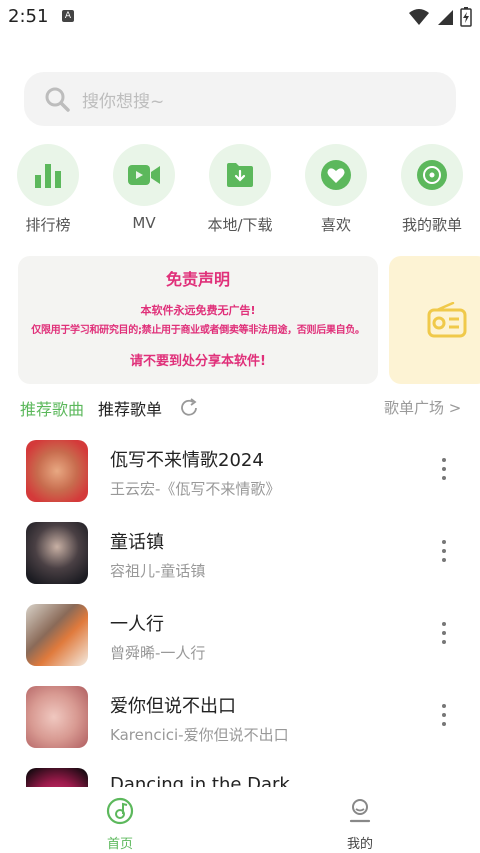  I want to click on video-camera-icon, so click(144, 175).